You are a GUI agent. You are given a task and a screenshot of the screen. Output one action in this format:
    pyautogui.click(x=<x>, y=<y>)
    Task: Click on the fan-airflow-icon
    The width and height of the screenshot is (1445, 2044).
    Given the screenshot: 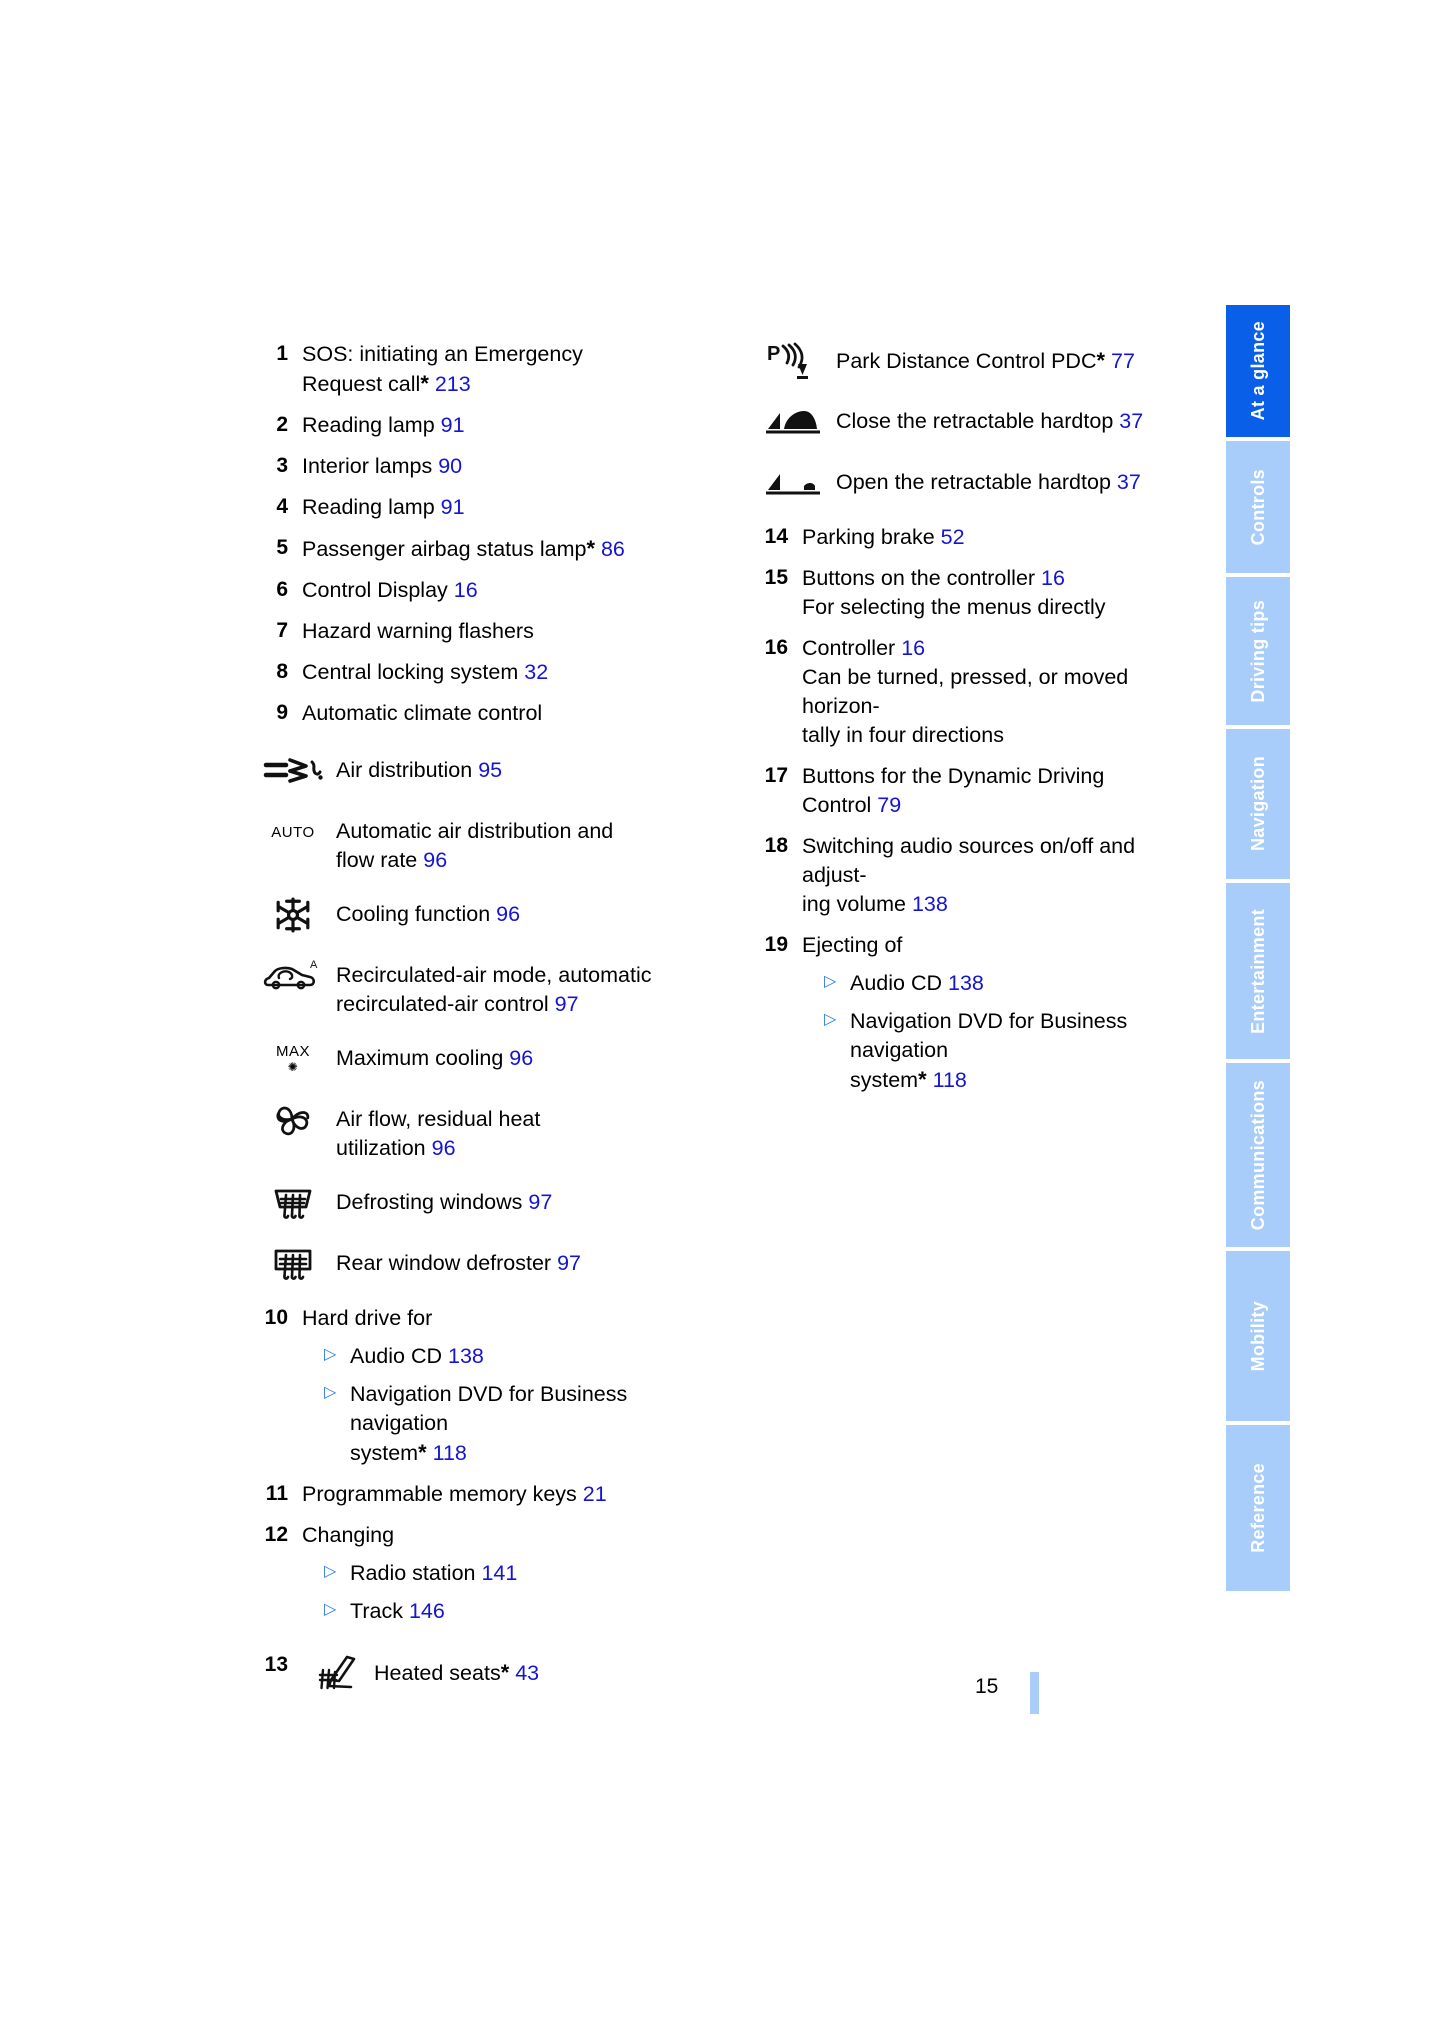 What is the action you would take?
    pyautogui.click(x=293, y=1120)
    